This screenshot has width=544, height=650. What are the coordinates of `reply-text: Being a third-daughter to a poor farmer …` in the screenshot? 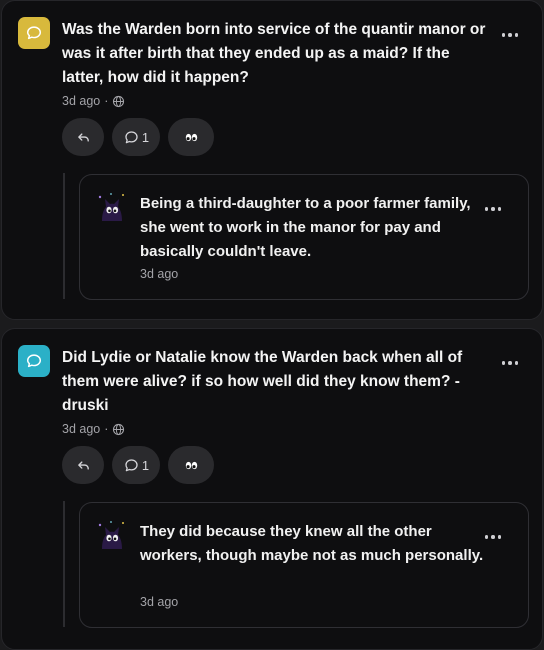 It's located at (305, 227).